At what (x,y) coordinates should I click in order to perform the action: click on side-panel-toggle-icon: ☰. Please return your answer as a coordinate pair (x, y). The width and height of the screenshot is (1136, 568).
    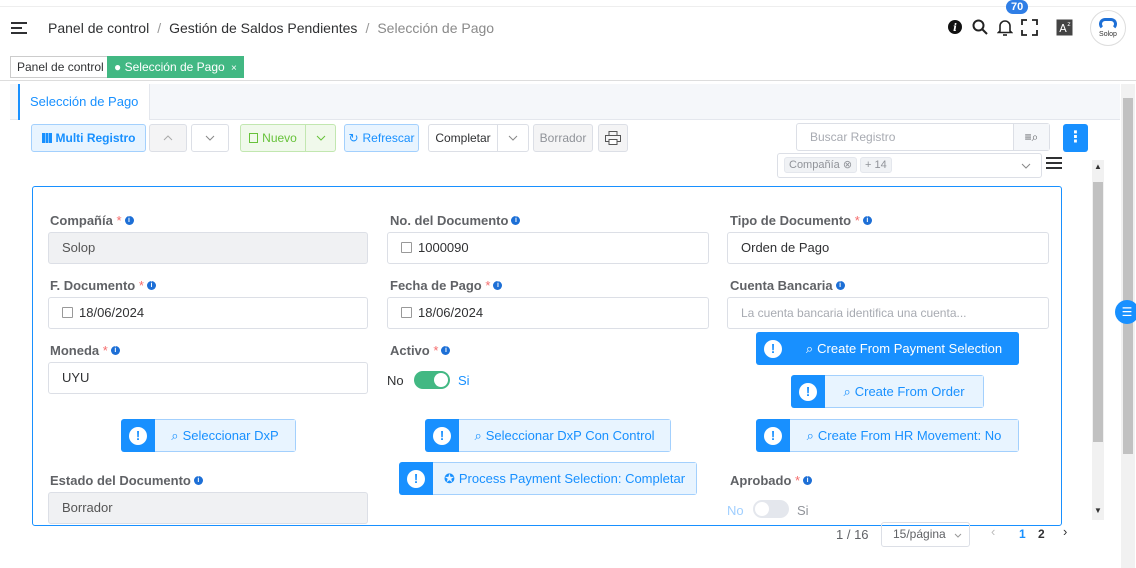
    Looking at the image, I should click on (1125, 312).